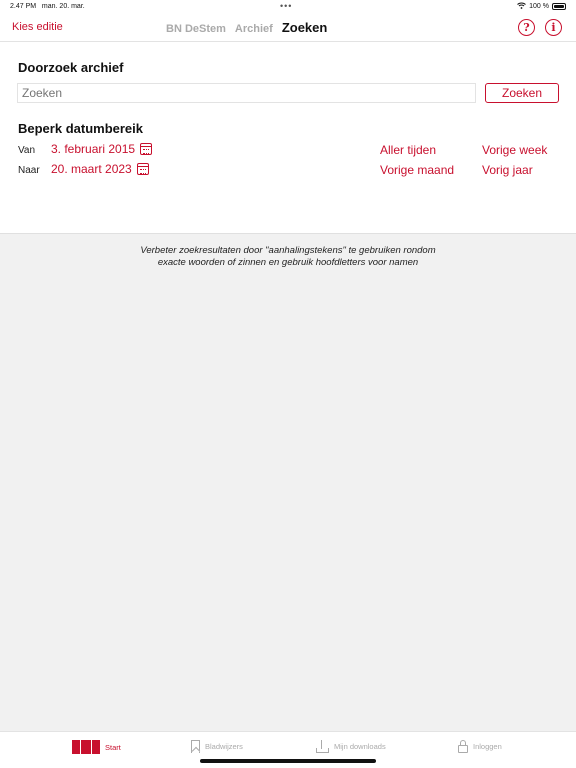 This screenshot has height=768, width=576. I want to click on tab-archive: Archief, so click(254, 29).